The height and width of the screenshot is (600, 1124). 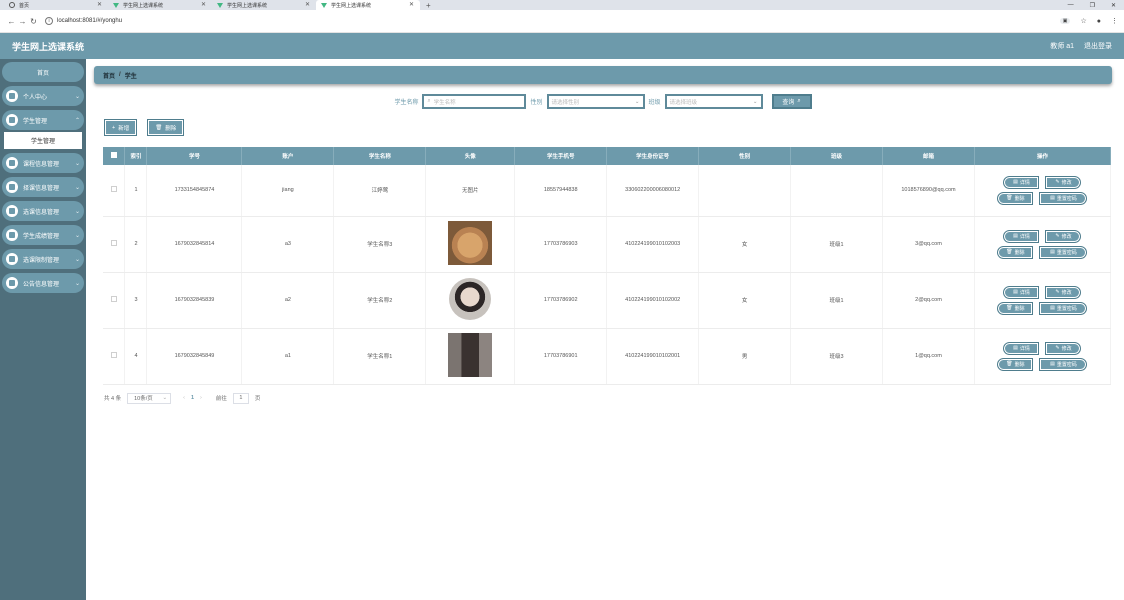 What do you see at coordinates (43, 96) in the screenshot?
I see `sidebar-item-personal: 个人中心 ⌄` at bounding box center [43, 96].